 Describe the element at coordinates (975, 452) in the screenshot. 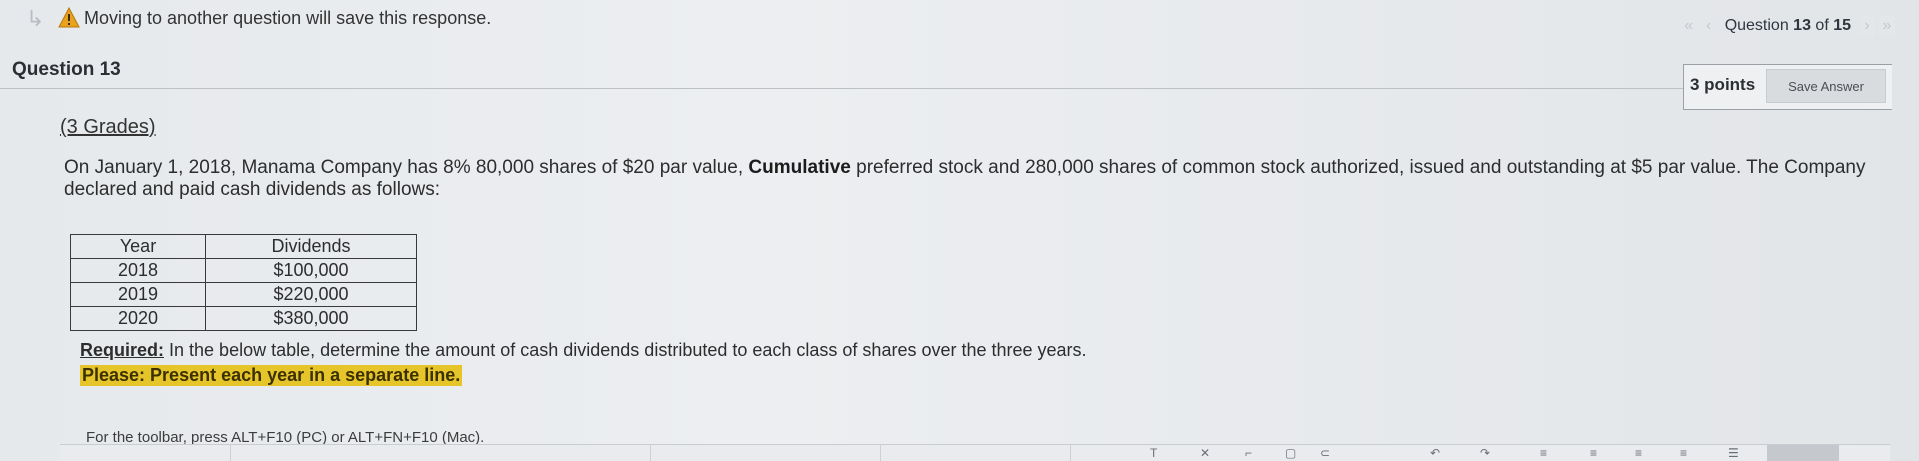

I see `editor-toolbar: T ✕ ⌐ ▢ ⊂ ↶ ↷ ≡ ≡ ≡ ≡ ☰` at that location.